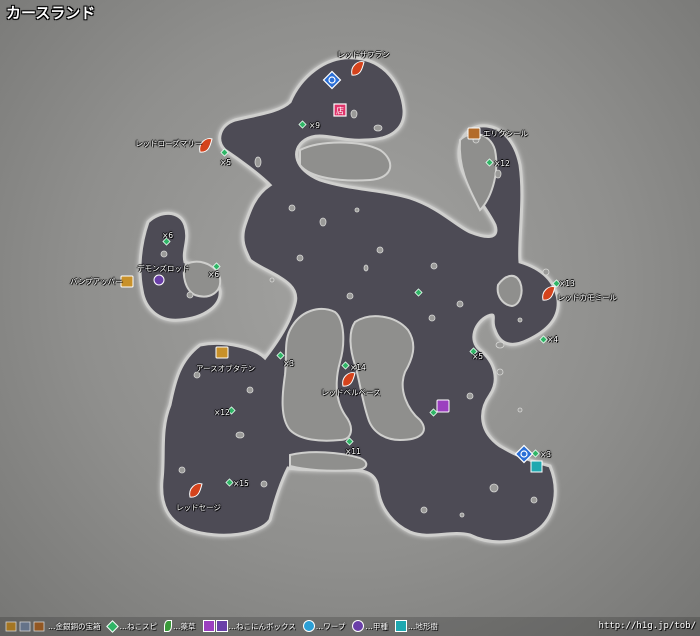  I want to click on label-x6-w: ×6, so click(168, 235).